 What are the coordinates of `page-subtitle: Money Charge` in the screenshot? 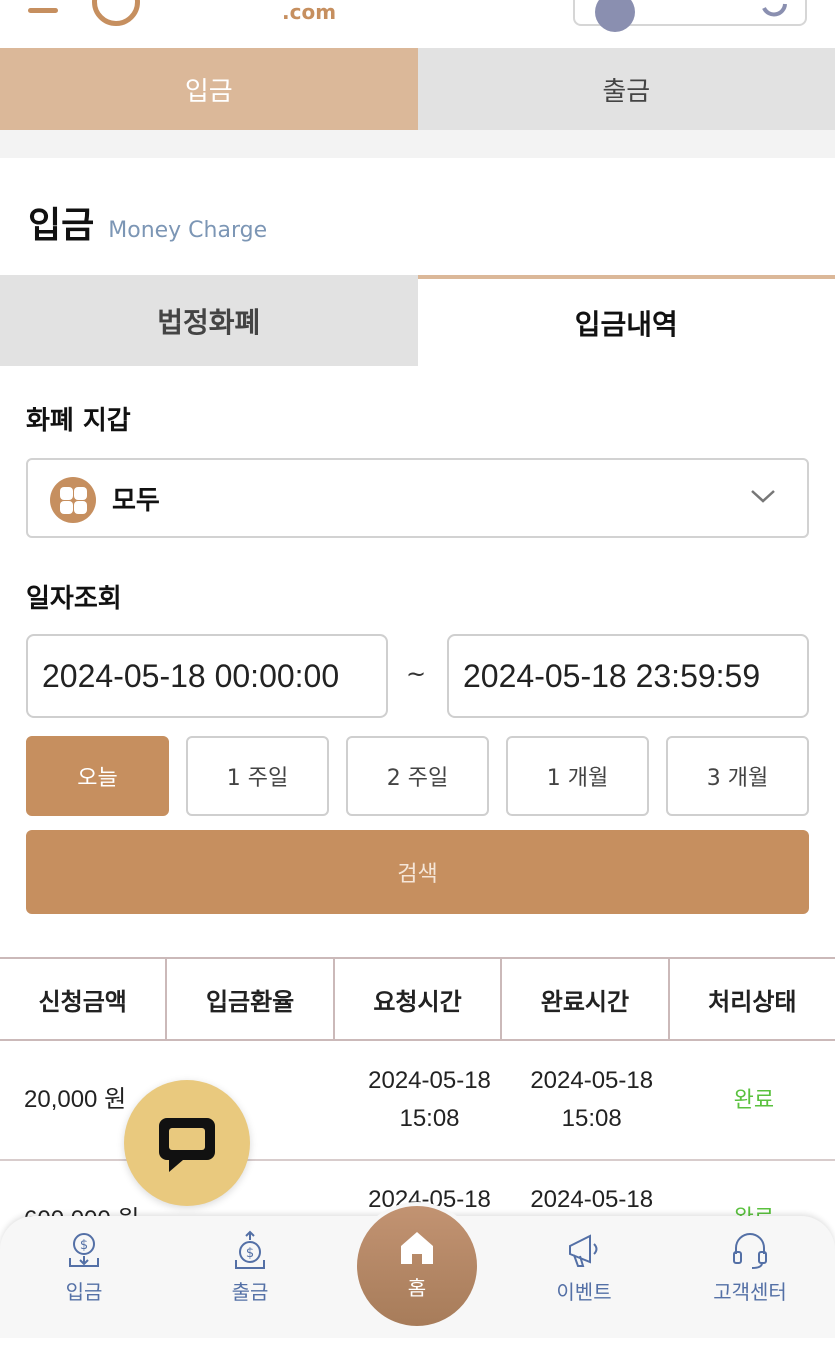 It's located at (188, 230).